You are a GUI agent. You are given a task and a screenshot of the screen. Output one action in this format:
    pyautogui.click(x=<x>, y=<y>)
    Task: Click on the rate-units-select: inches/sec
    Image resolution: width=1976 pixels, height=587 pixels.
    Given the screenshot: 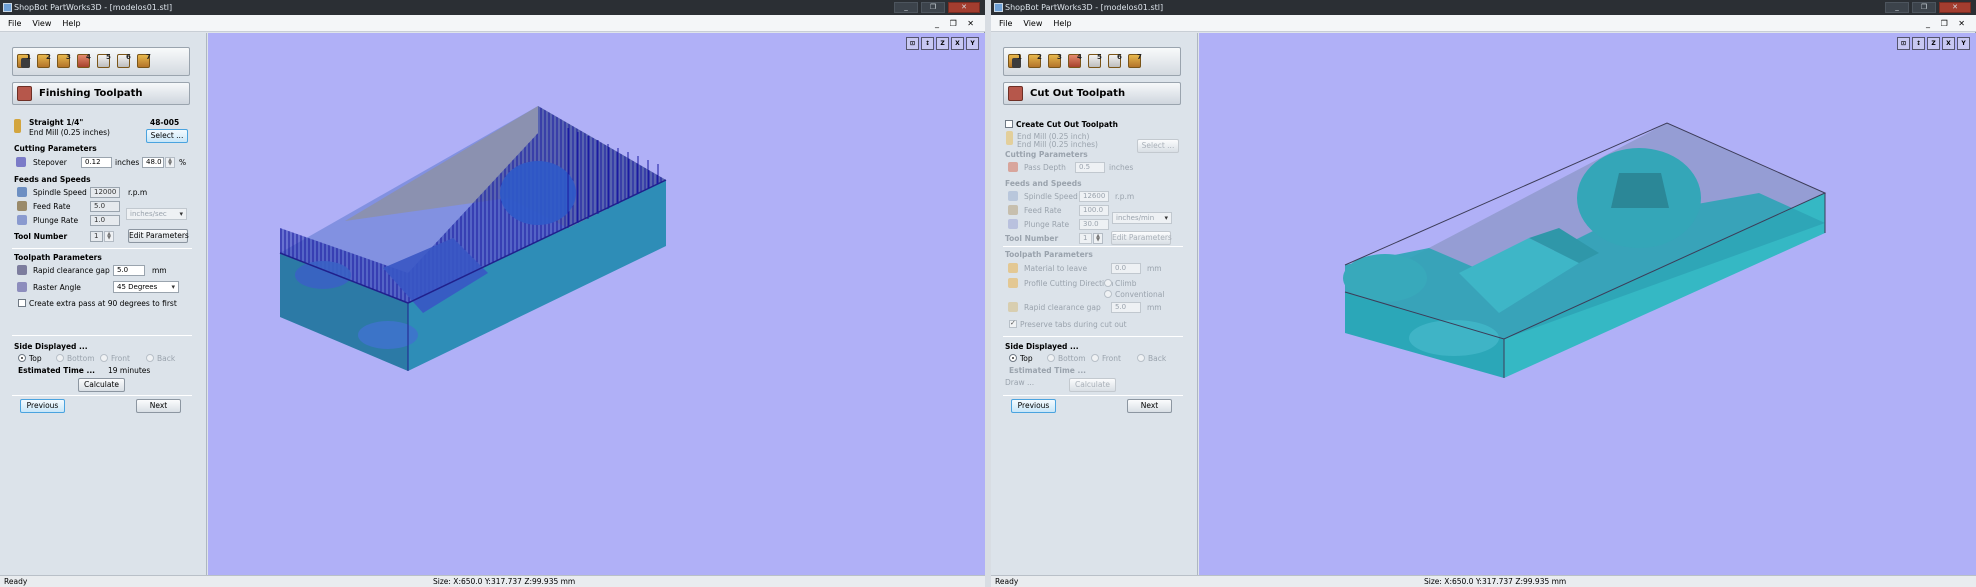 What is the action you would take?
    pyautogui.click(x=156, y=214)
    